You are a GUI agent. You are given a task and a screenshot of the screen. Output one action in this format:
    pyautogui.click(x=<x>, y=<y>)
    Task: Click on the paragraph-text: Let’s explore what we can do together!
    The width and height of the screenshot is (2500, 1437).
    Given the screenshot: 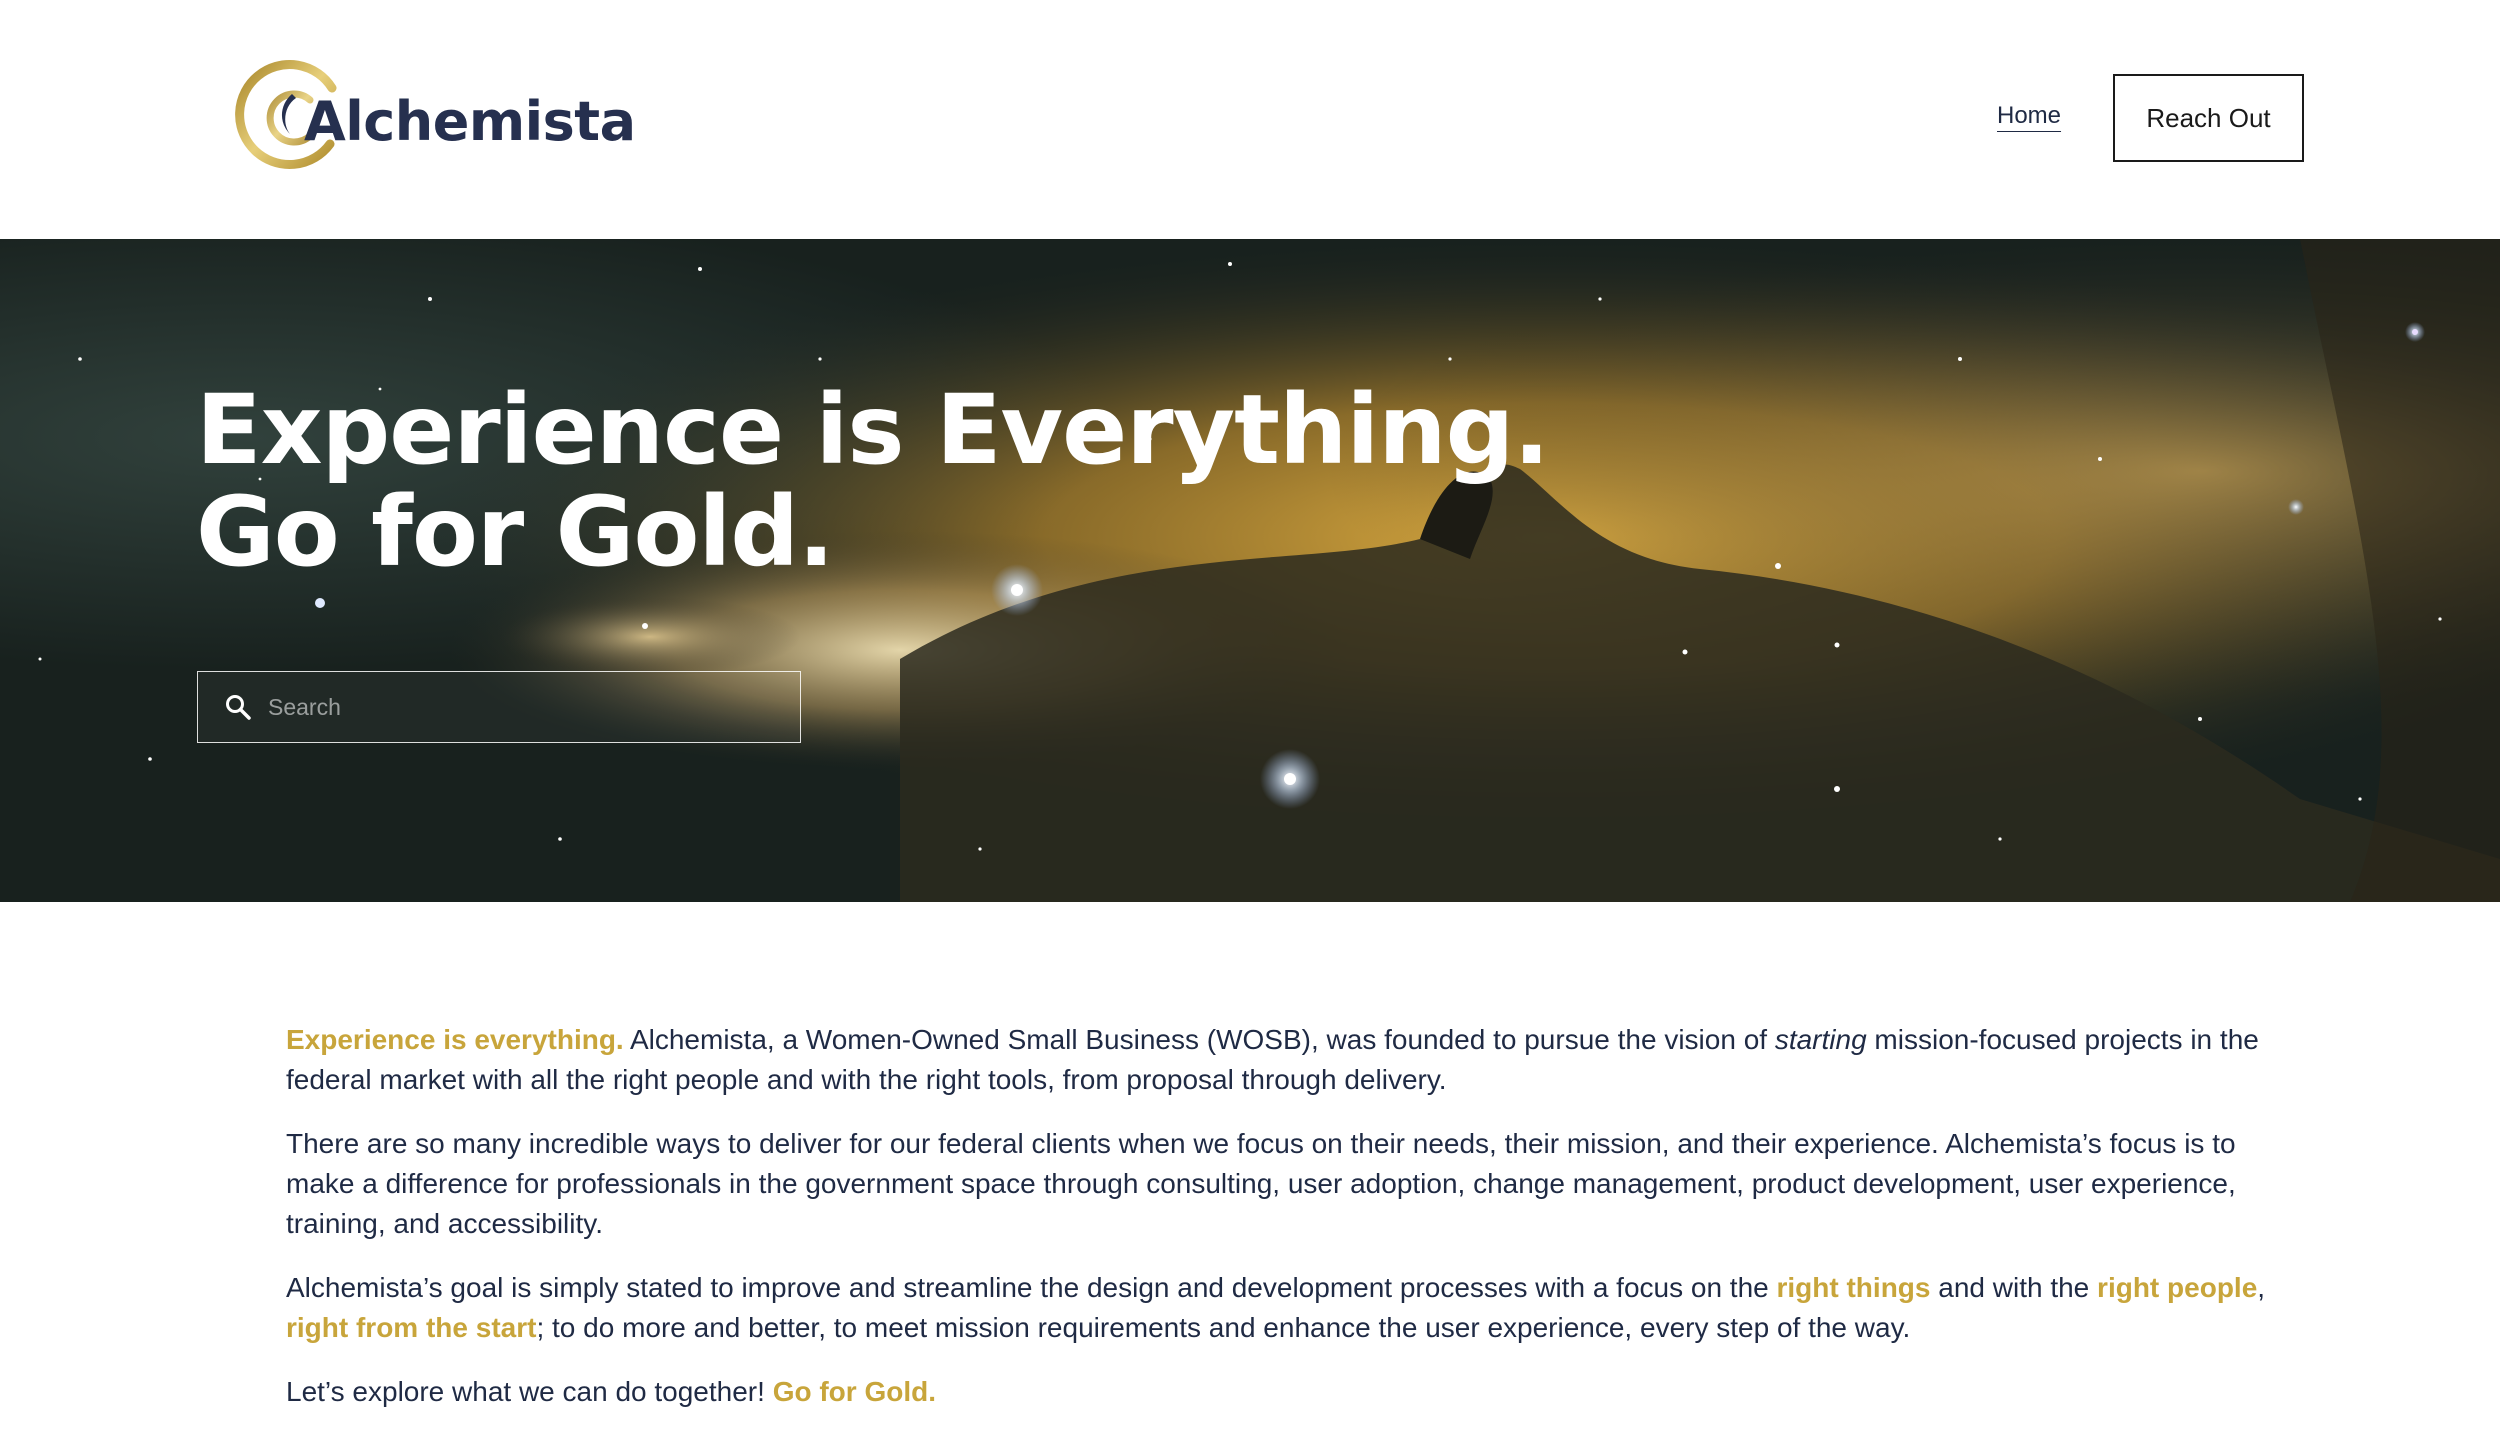 What is the action you would take?
    pyautogui.click(x=529, y=1391)
    